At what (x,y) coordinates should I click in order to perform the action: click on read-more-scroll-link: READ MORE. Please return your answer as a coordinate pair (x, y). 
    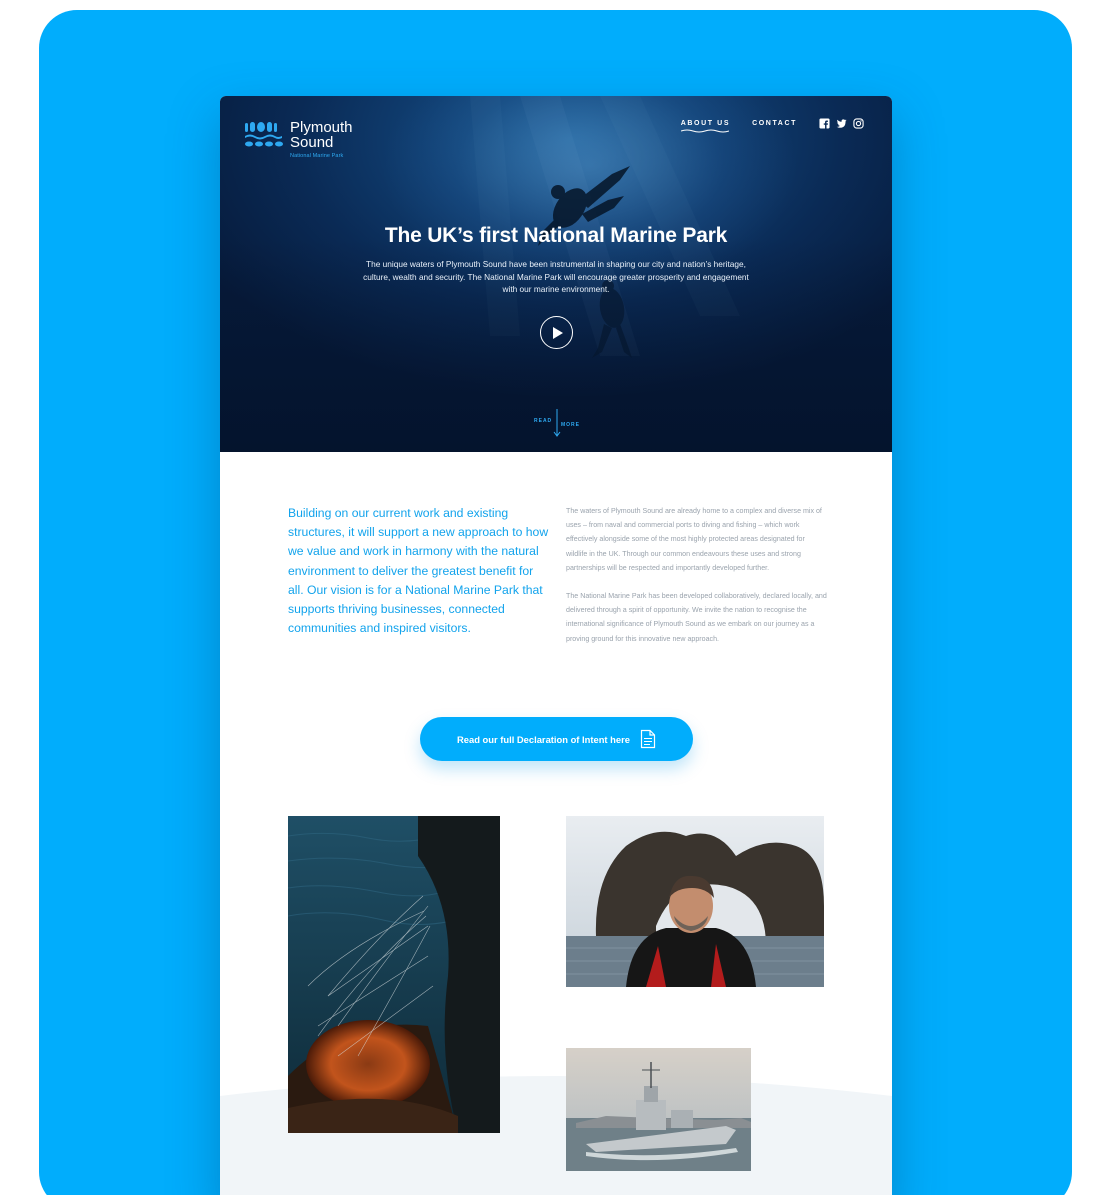
    Looking at the image, I should click on (557, 423).